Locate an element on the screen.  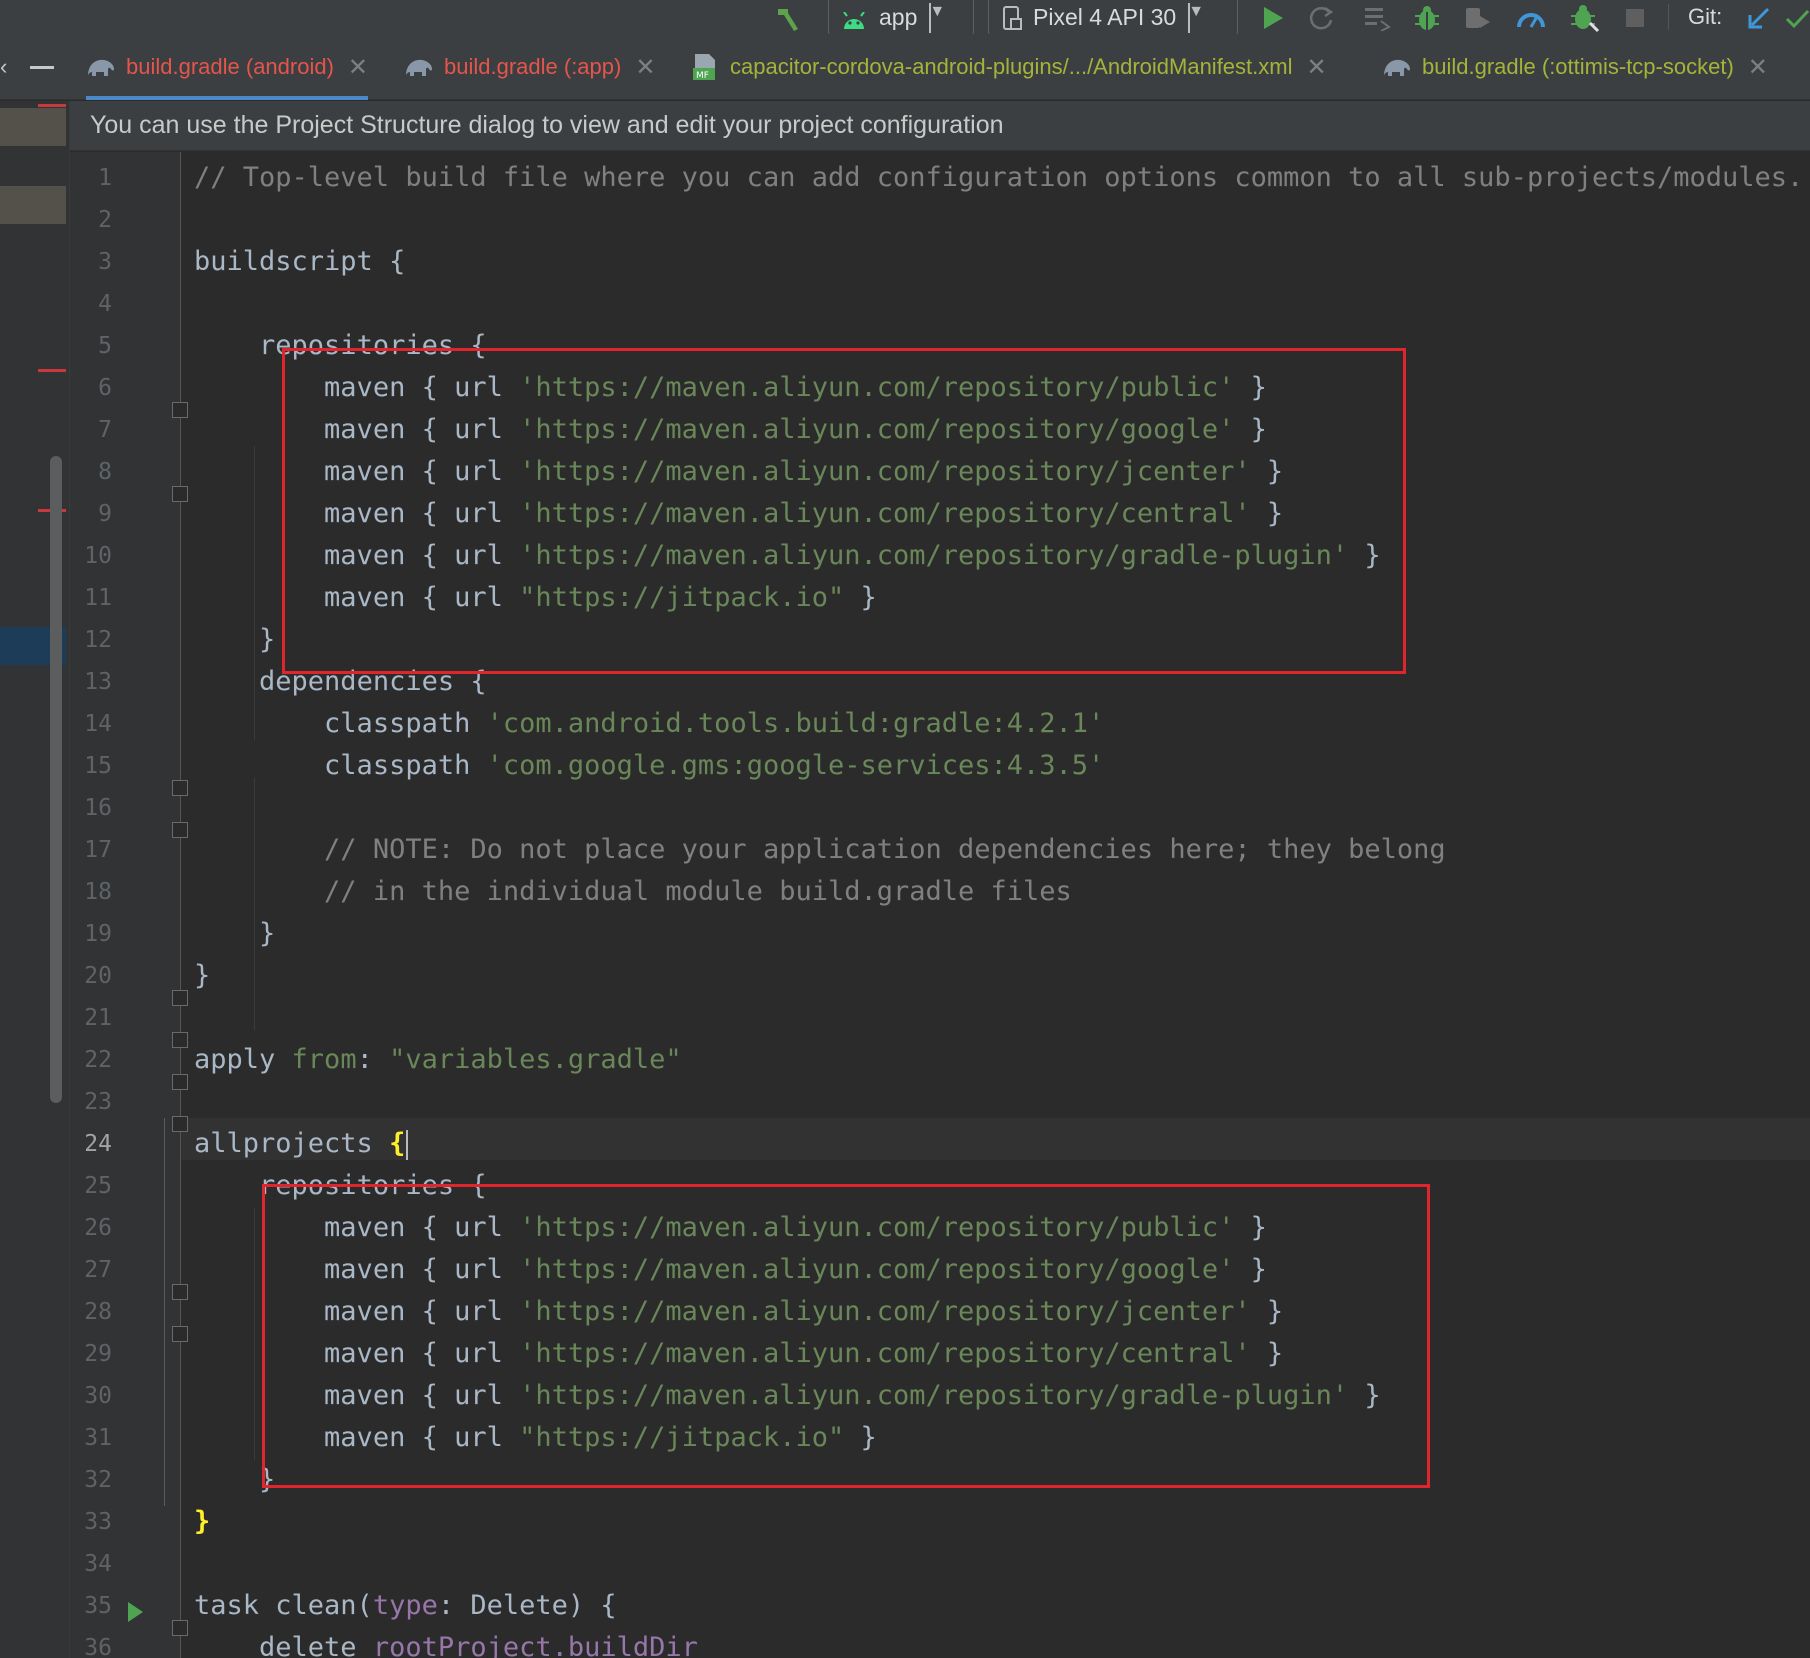
line-number: 4 is located at coordinates (105, 304).